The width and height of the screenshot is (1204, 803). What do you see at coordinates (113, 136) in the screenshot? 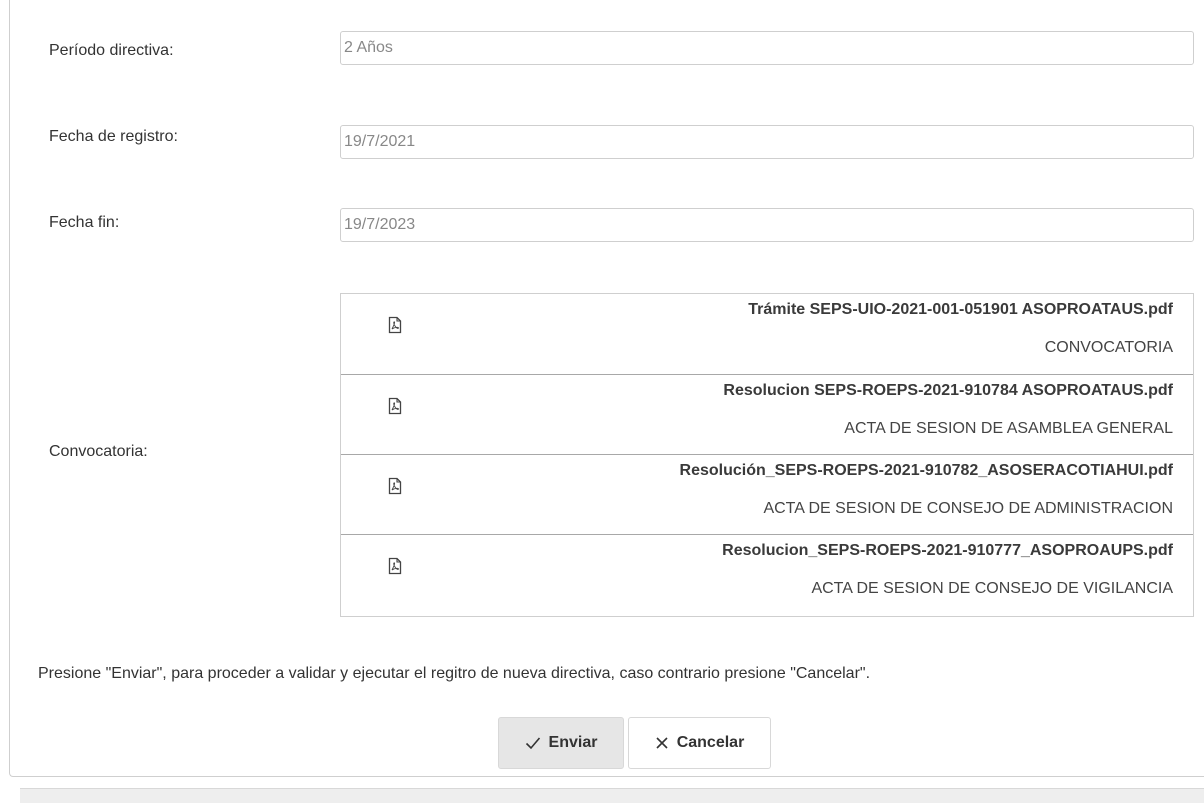
I see `fecha-registro-label: Fecha de registro:` at bounding box center [113, 136].